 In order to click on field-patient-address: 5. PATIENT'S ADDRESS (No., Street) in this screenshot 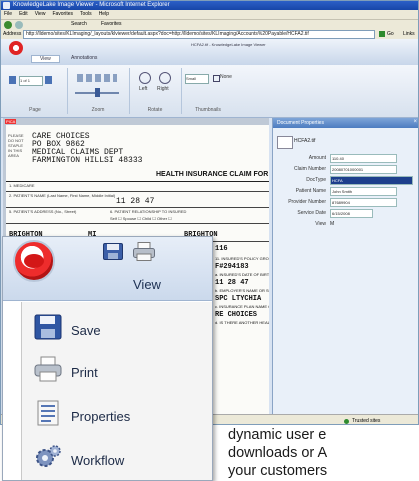, I will do `click(43, 211)`.